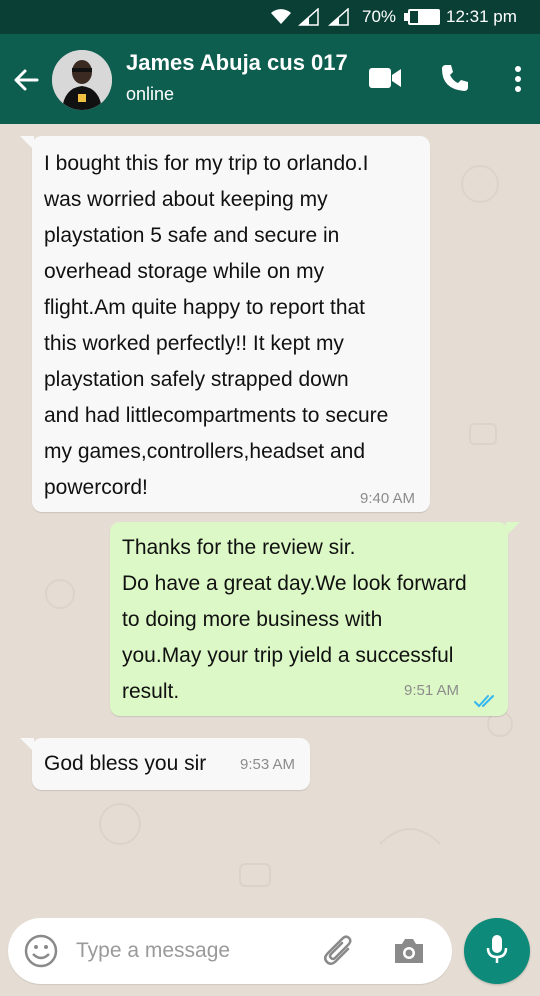 This screenshot has width=540, height=996. I want to click on mic-button, so click(497, 951).